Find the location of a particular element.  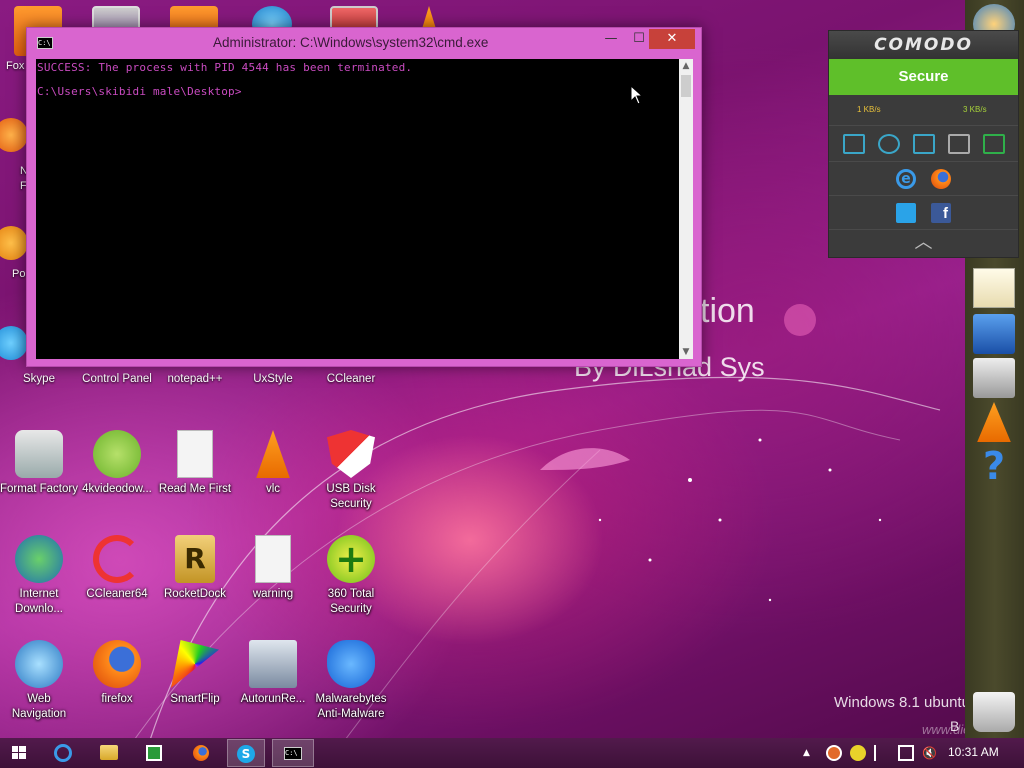

cmd-icon: C:\ is located at coordinates (293, 753).